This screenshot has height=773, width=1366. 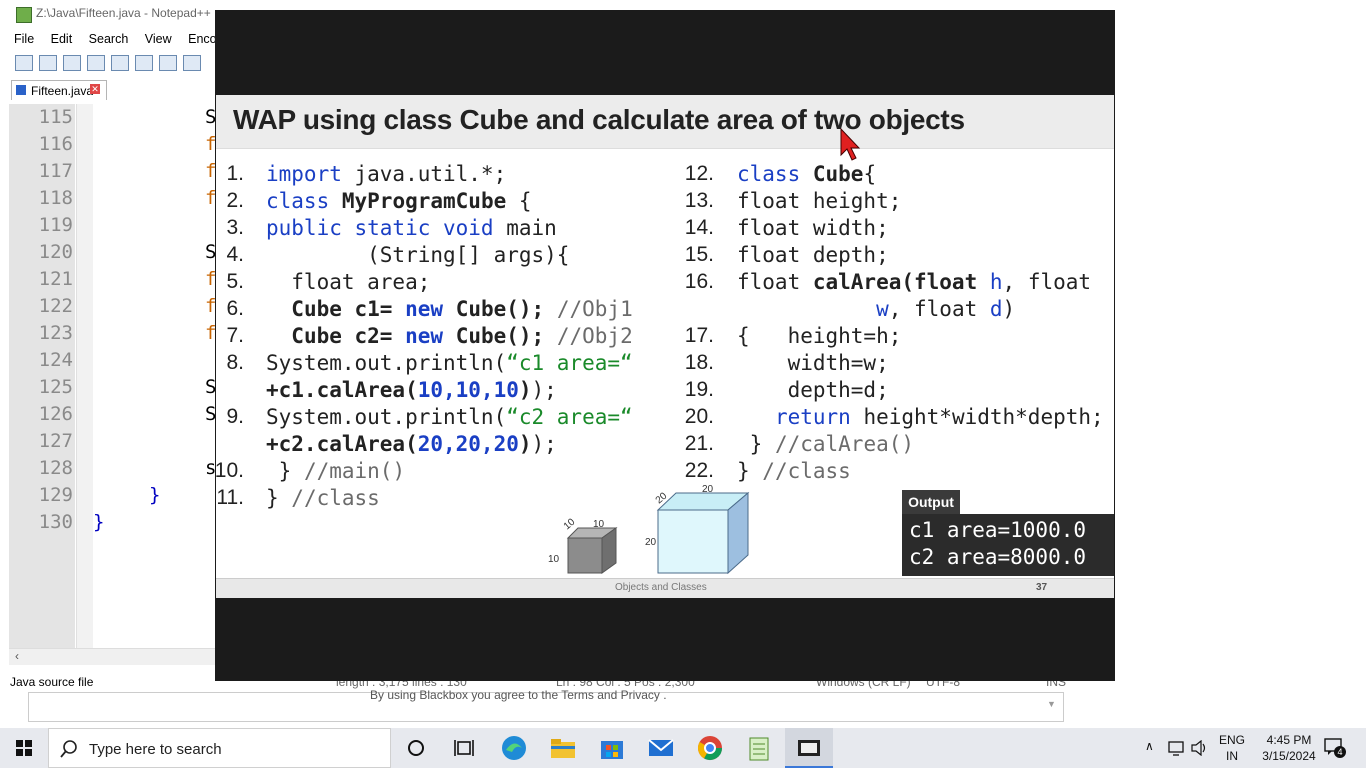 I want to click on microsoft-store-icon, so click(x=612, y=748).